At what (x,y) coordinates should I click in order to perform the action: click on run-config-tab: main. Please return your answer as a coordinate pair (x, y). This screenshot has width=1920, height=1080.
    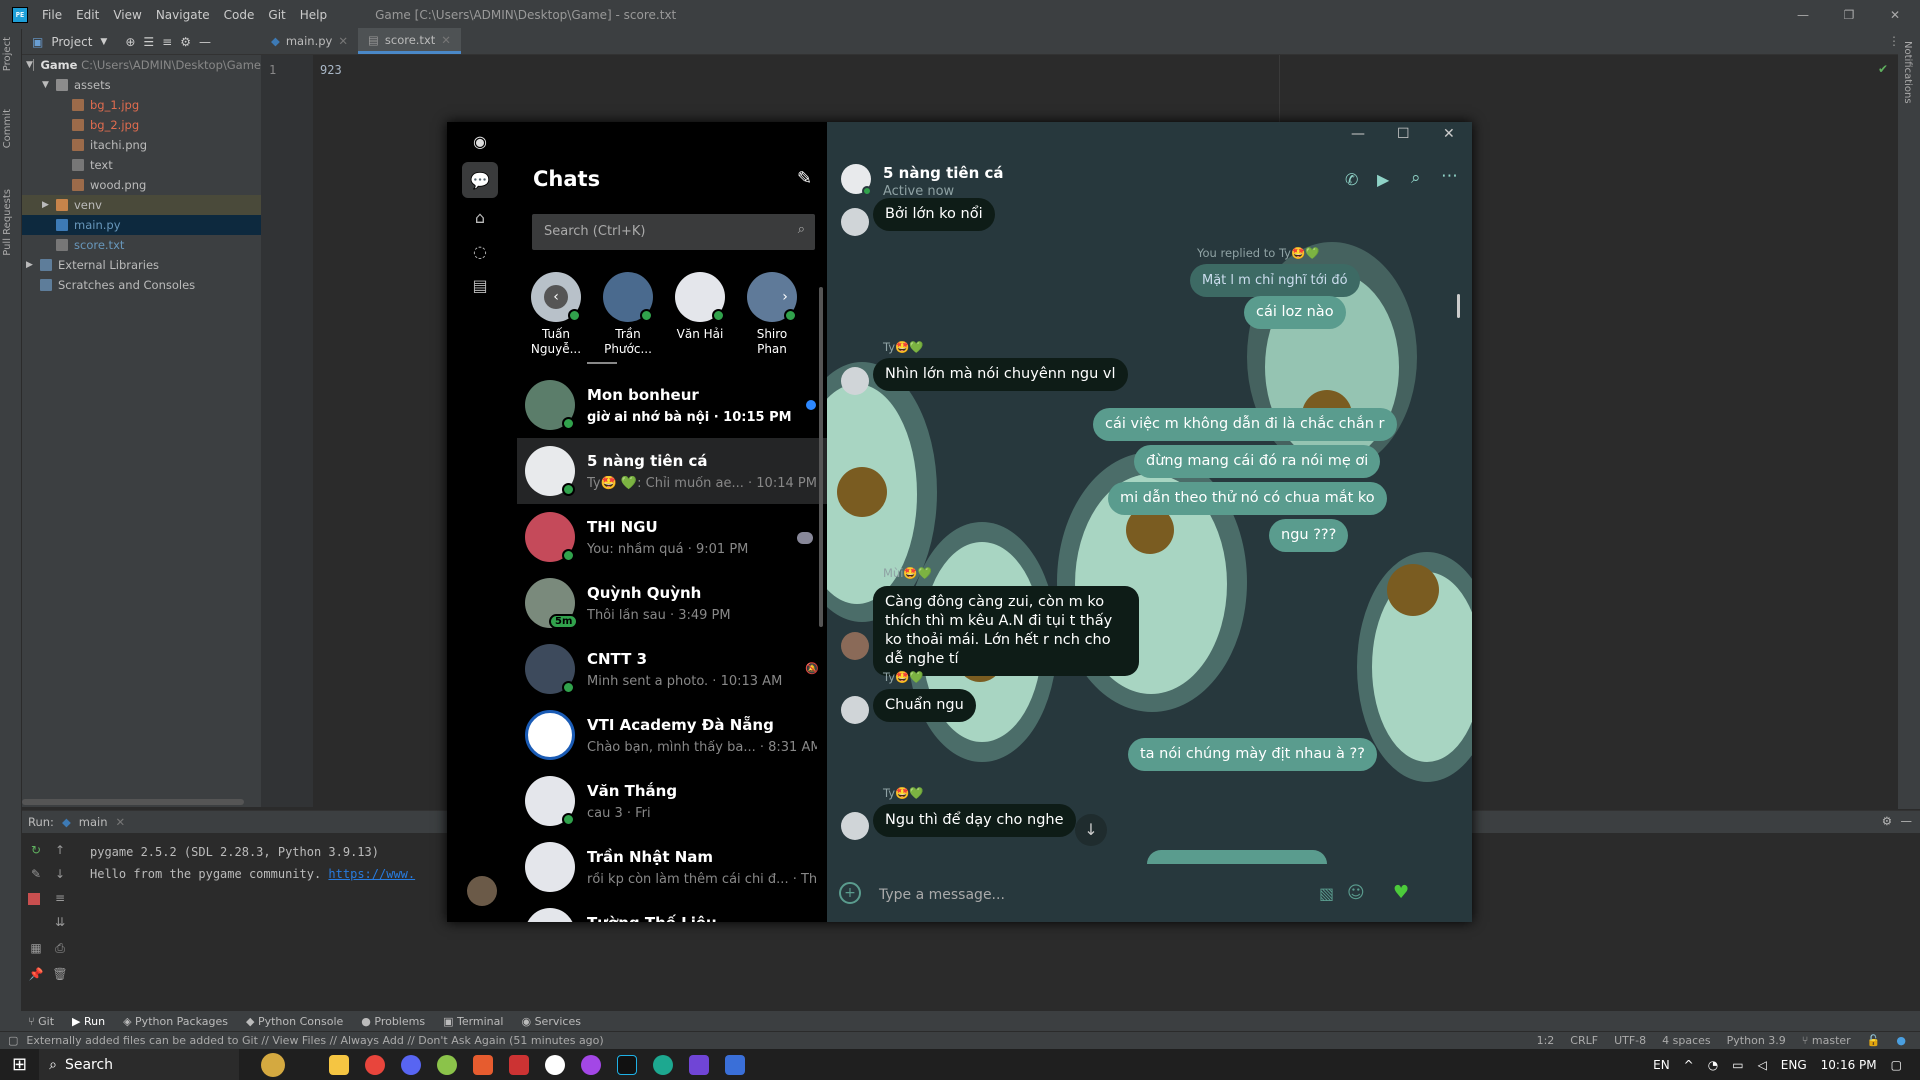
    Looking at the image, I should click on (93, 822).